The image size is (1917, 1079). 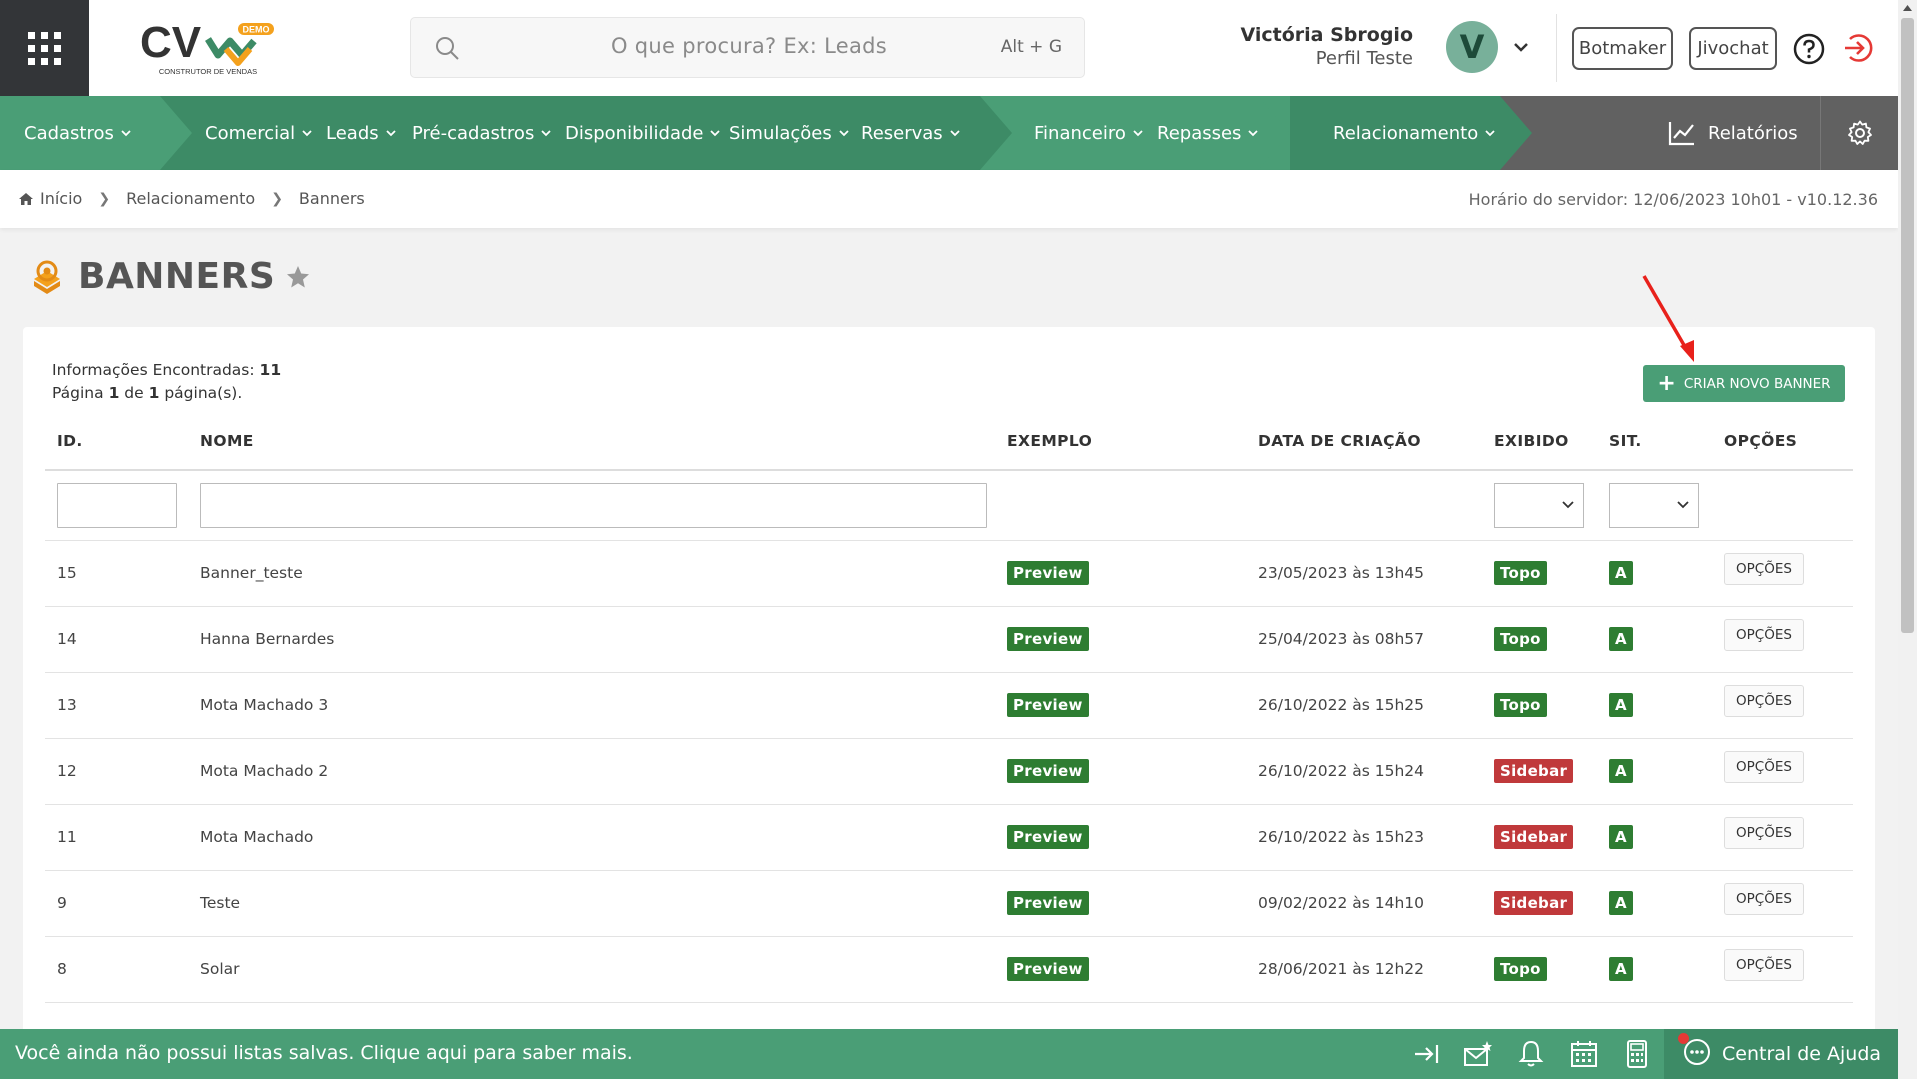 I want to click on jivochat-button: Jivochat, so click(x=1733, y=48).